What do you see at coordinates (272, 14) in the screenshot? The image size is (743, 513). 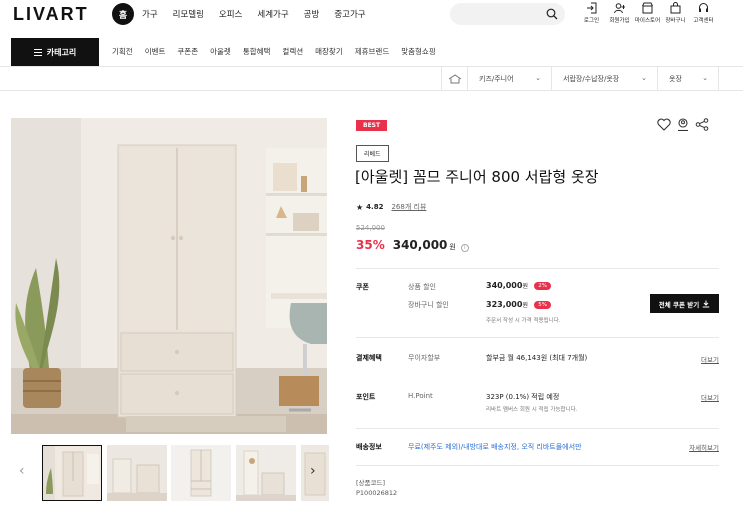 I see `nav-item-world-furniture: 세계가구` at bounding box center [272, 14].